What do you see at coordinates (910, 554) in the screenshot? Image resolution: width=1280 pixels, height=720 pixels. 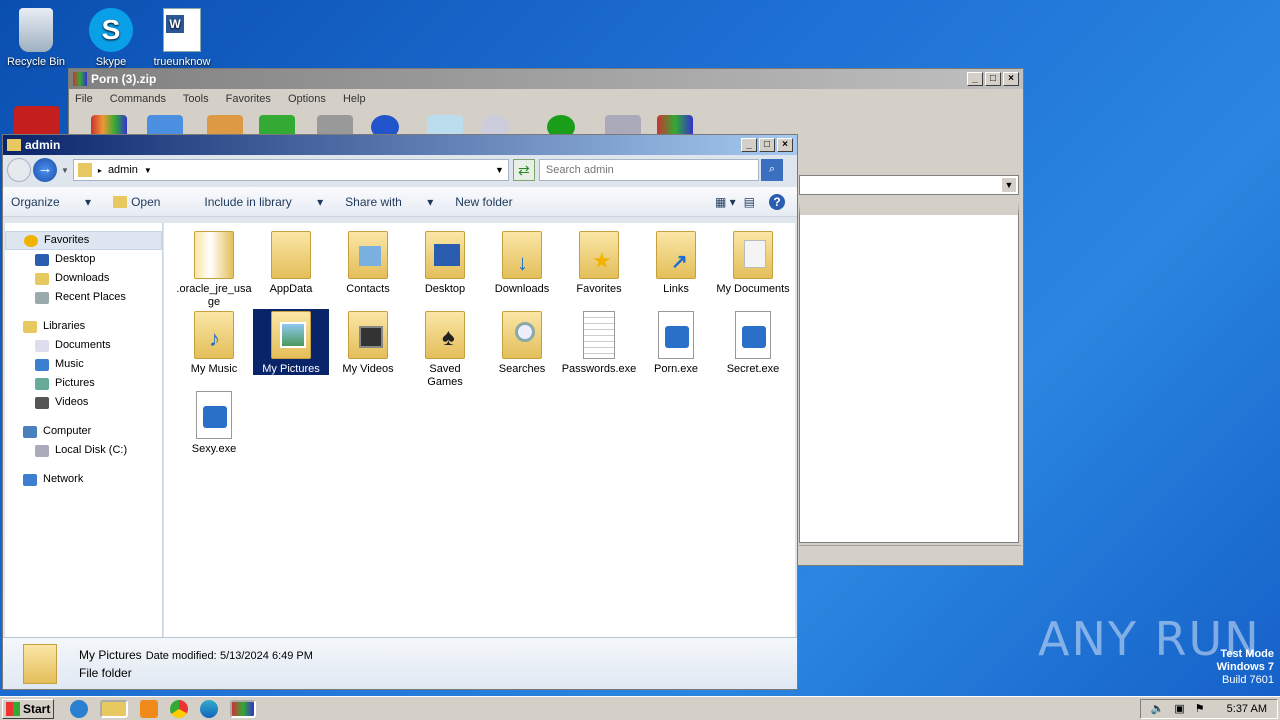 I see `archive-statusbar` at bounding box center [910, 554].